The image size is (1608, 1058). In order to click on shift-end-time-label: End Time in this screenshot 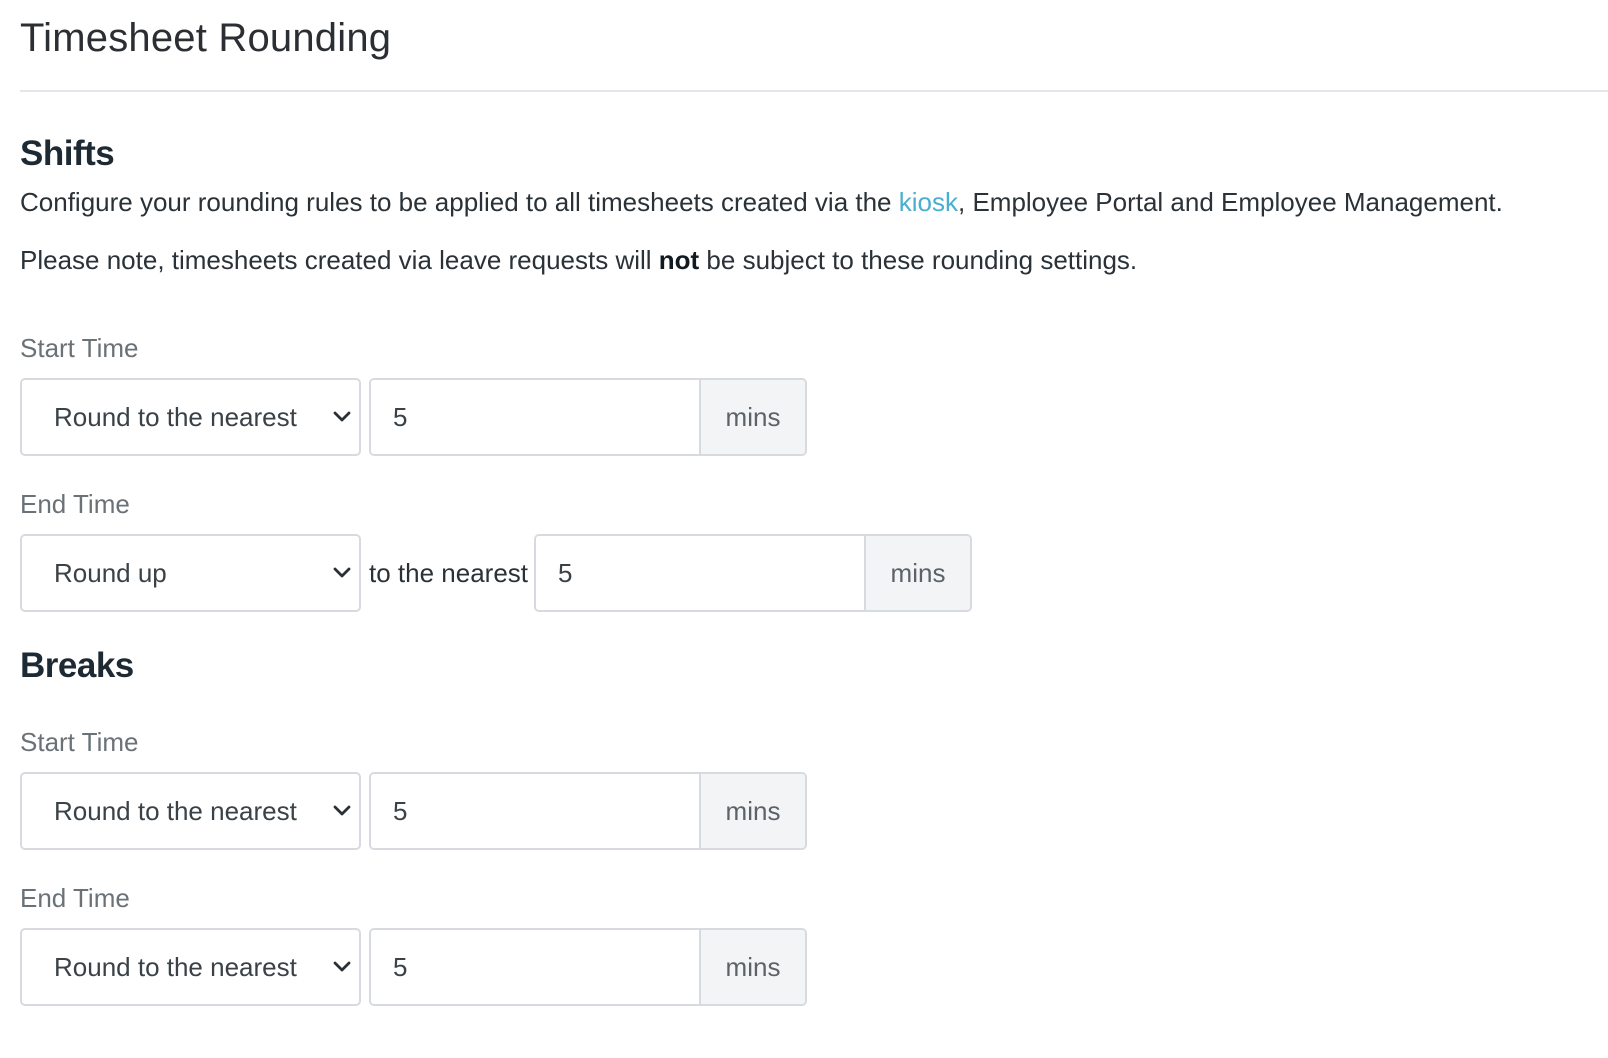, I will do `click(75, 504)`.